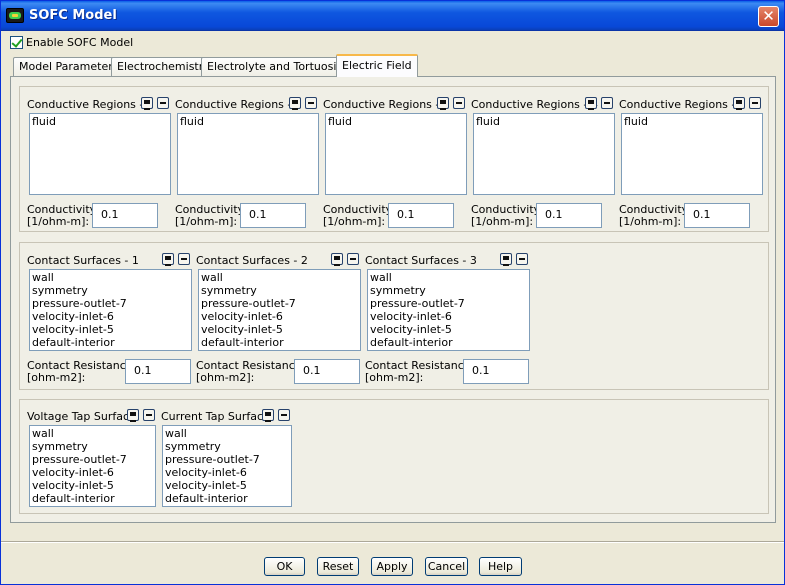 This screenshot has width=785, height=585. What do you see at coordinates (16, 42) in the screenshot?
I see `enable-sofc-checkbox` at bounding box center [16, 42].